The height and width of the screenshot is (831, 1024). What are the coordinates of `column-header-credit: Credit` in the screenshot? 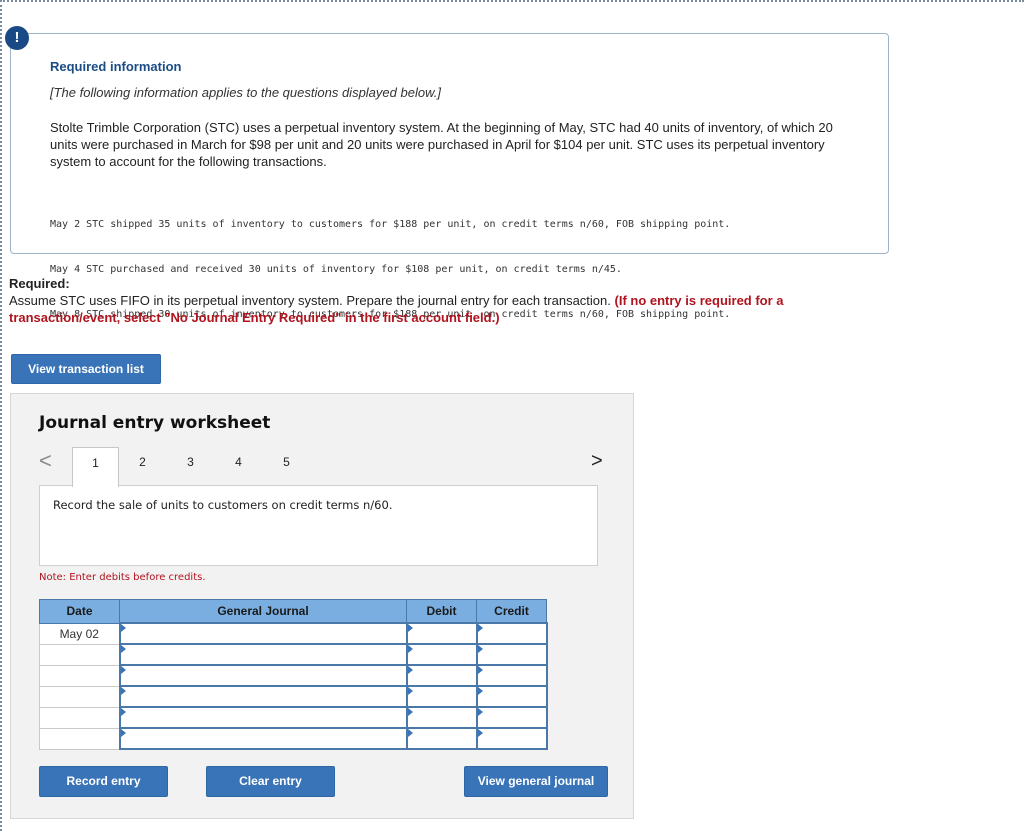 It's located at (511, 611).